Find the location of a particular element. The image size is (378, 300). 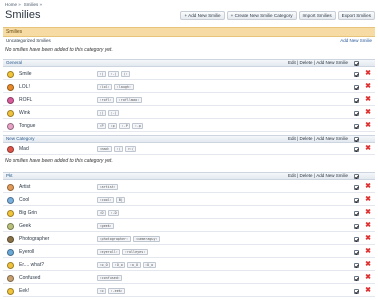

smilie-code: :-eek: is located at coordinates (117, 291).